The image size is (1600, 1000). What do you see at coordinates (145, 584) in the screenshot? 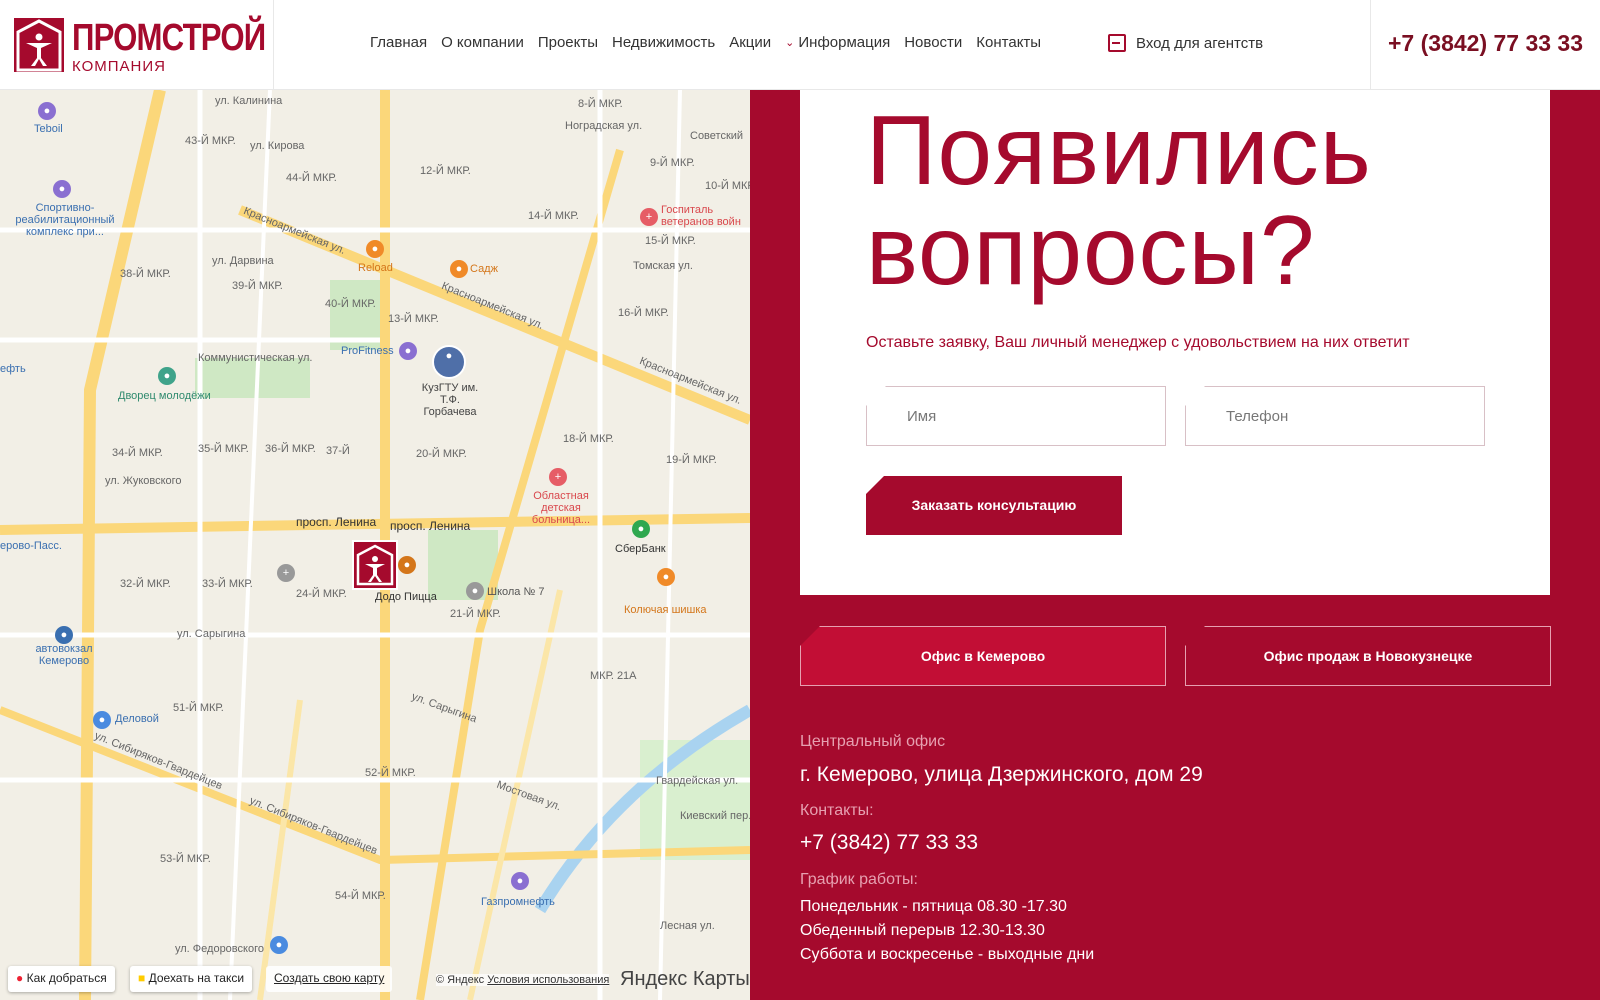
I see `map-label: 32-Й МКР.` at bounding box center [145, 584].